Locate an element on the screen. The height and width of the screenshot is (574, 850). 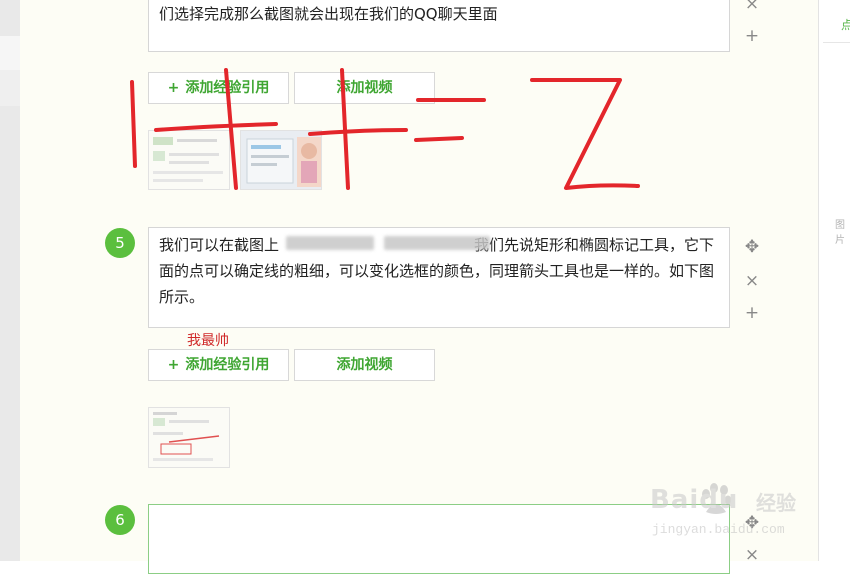
divider is located at coordinates (836, 42).